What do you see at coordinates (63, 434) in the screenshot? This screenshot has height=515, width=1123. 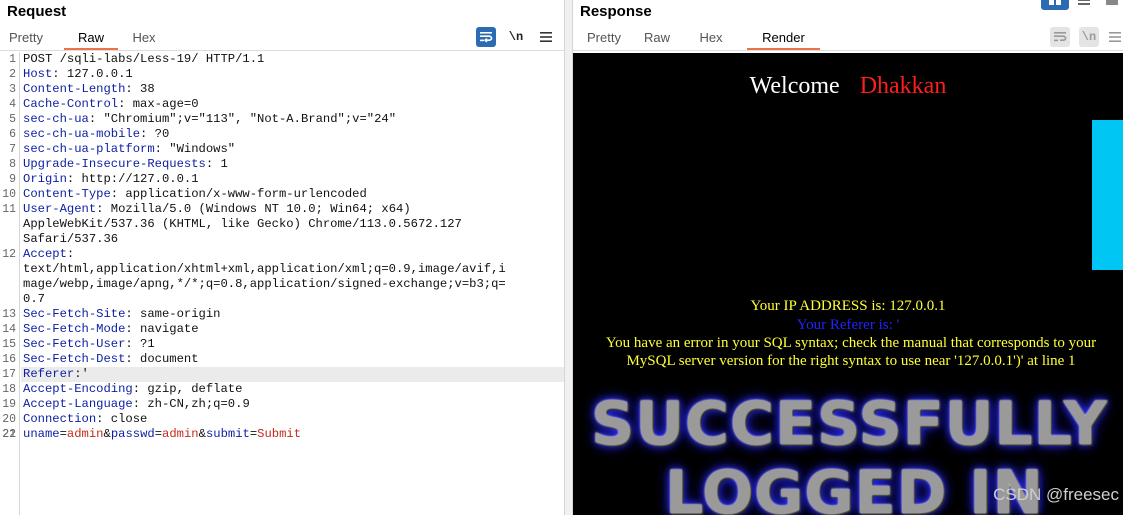 I see `param-equals: =` at bounding box center [63, 434].